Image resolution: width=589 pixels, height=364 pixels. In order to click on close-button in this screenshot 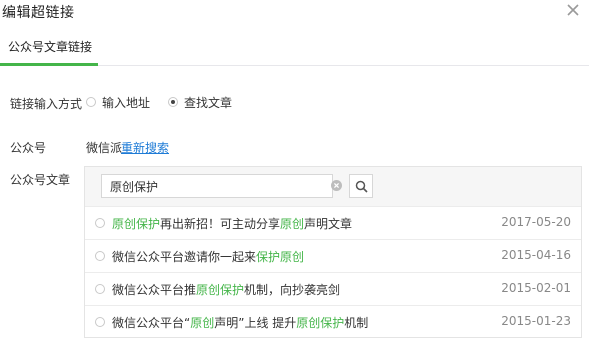, I will do `click(573, 10)`.